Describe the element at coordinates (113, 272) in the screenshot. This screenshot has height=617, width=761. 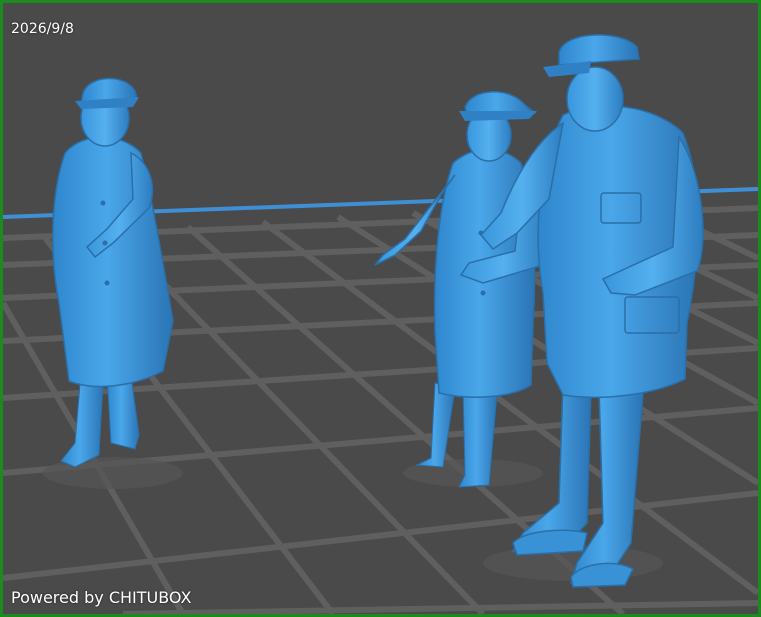
I see `figure-left` at that location.